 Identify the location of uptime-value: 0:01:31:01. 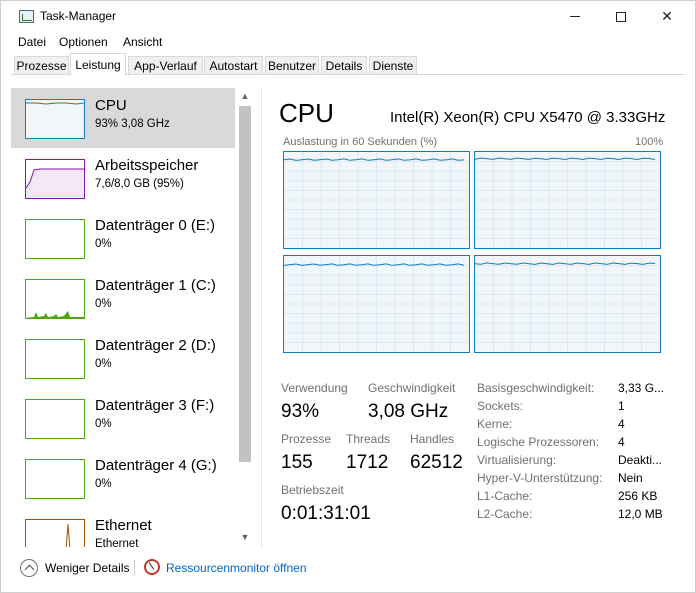
(326, 513).